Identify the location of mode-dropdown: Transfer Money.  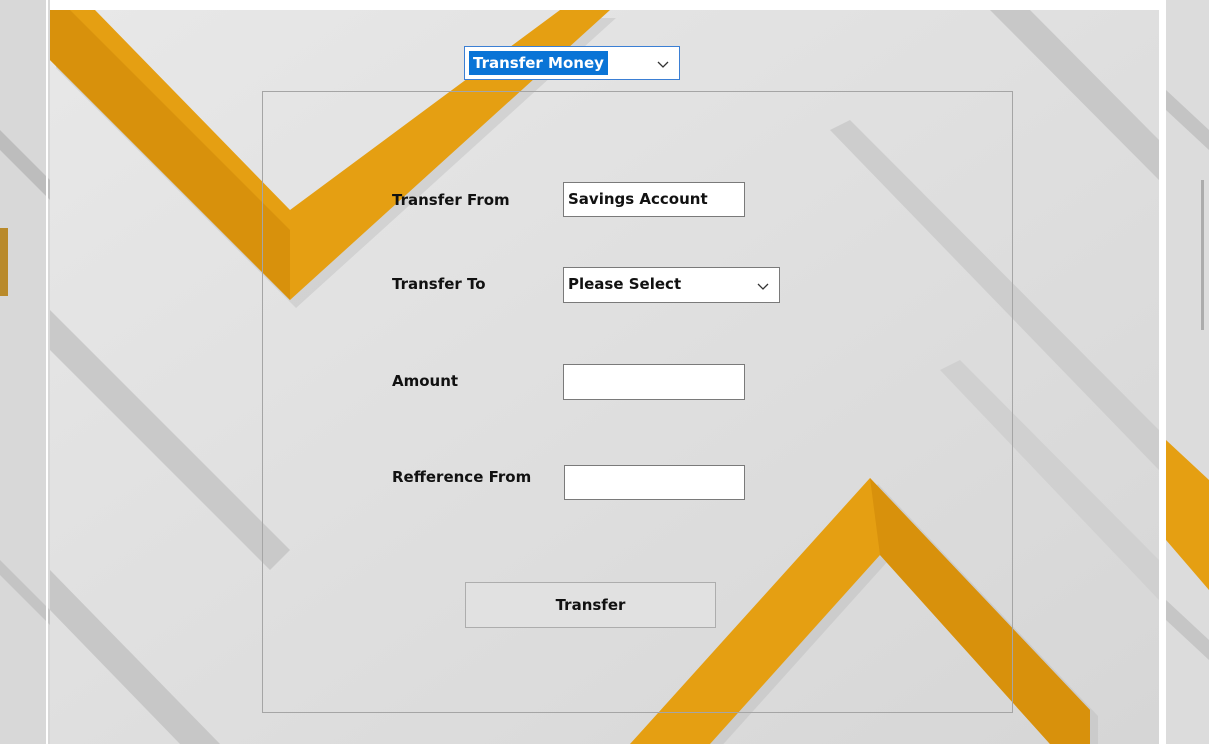
(572, 63).